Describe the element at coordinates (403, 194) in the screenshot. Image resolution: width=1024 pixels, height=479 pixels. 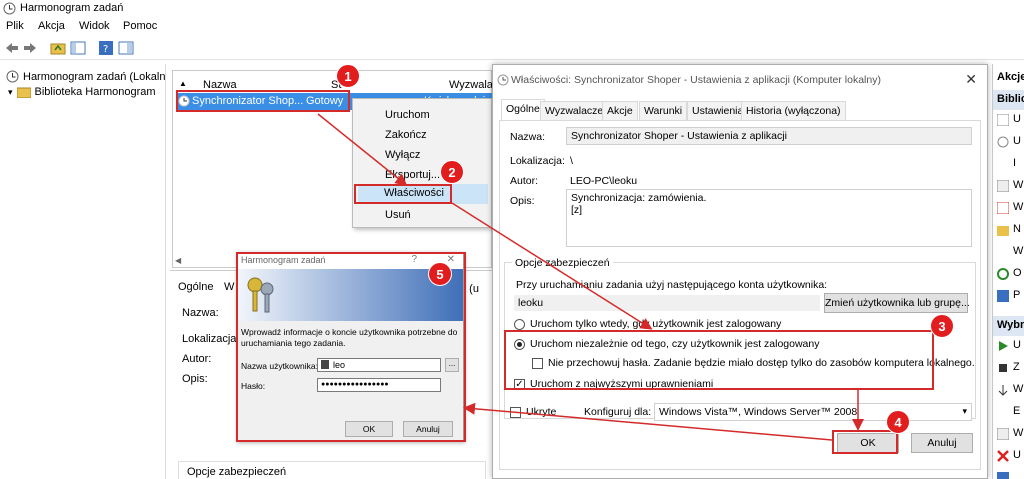
I see `highlight-properties-item` at that location.